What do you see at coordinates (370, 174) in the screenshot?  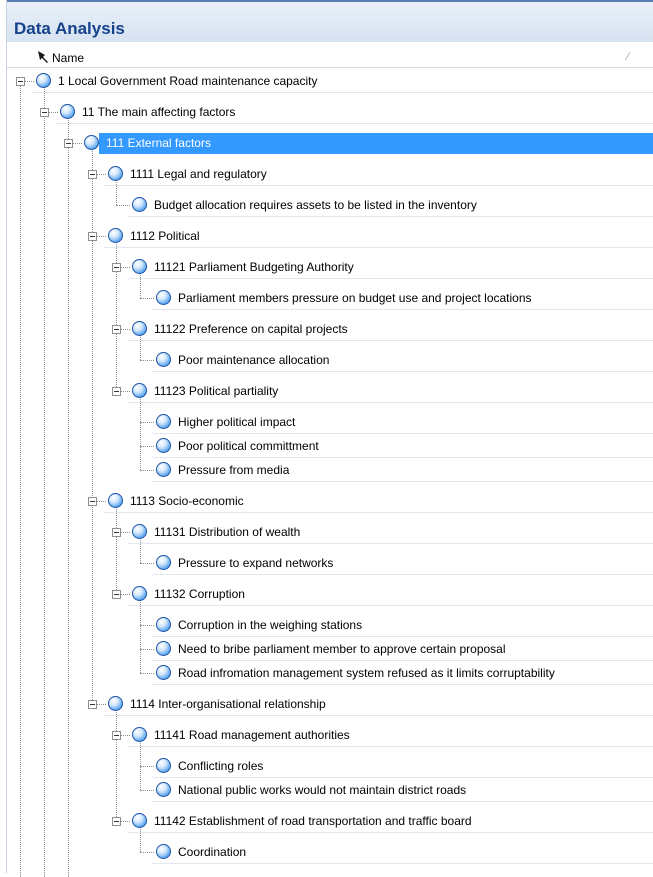 I see `tree-row: 1111 Legal and regulatory` at bounding box center [370, 174].